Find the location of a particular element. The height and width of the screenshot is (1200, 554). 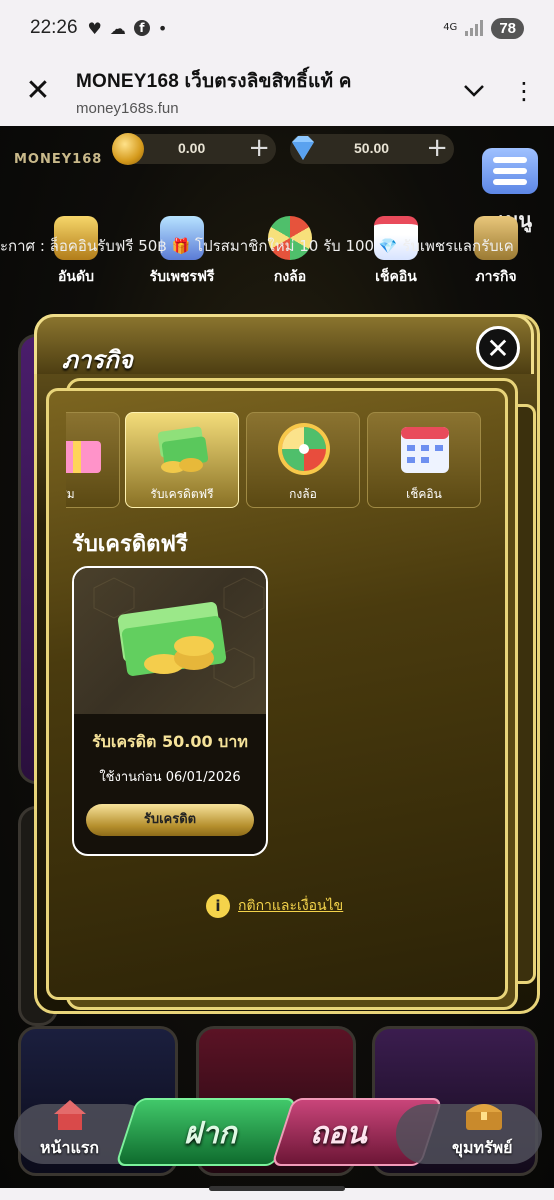

modal-title: ภารกิจ is located at coordinates (97, 360).